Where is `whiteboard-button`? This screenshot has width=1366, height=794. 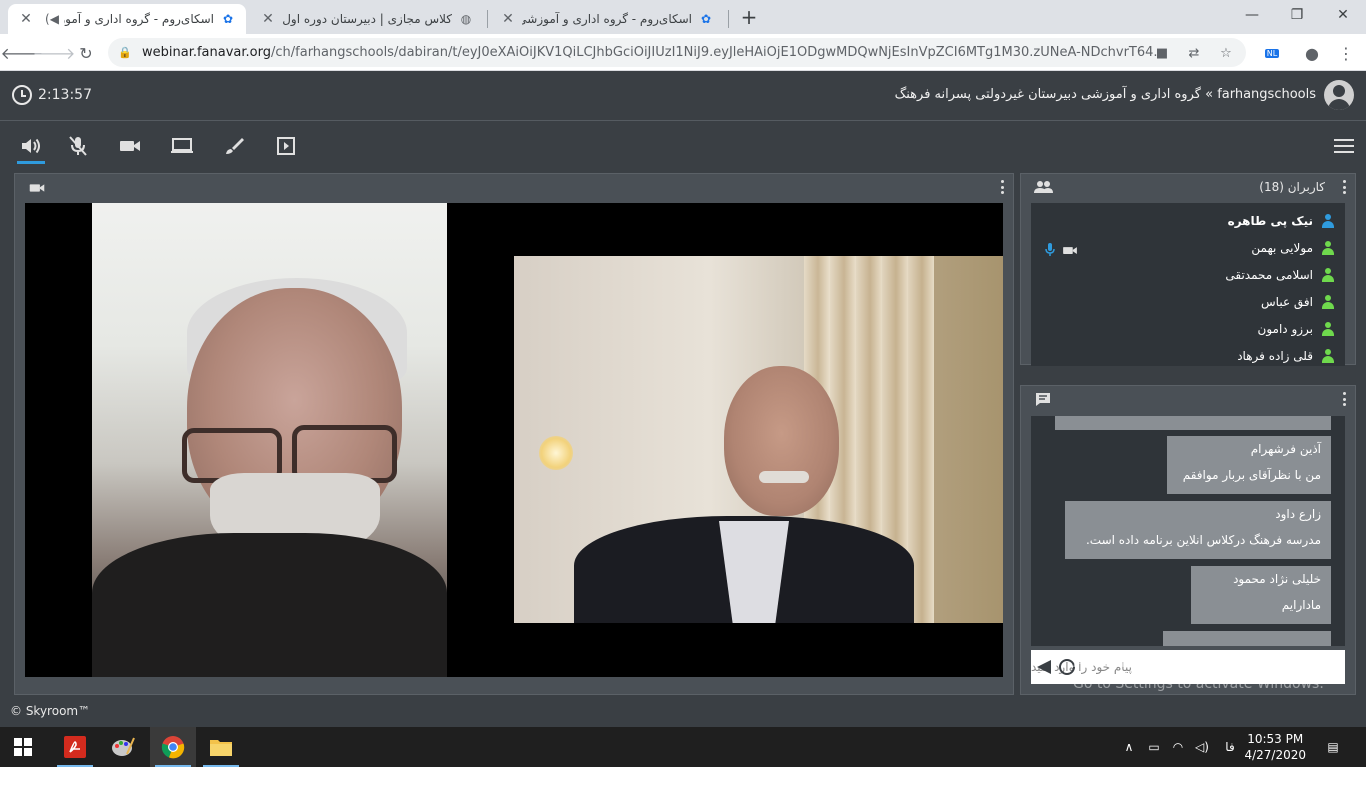
whiteboard-button is located at coordinates (234, 146).